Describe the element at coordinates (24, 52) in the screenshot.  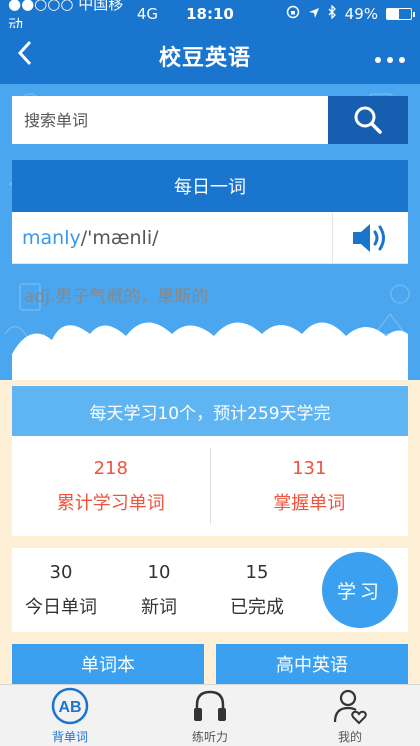
I see `chevron-left-icon` at that location.